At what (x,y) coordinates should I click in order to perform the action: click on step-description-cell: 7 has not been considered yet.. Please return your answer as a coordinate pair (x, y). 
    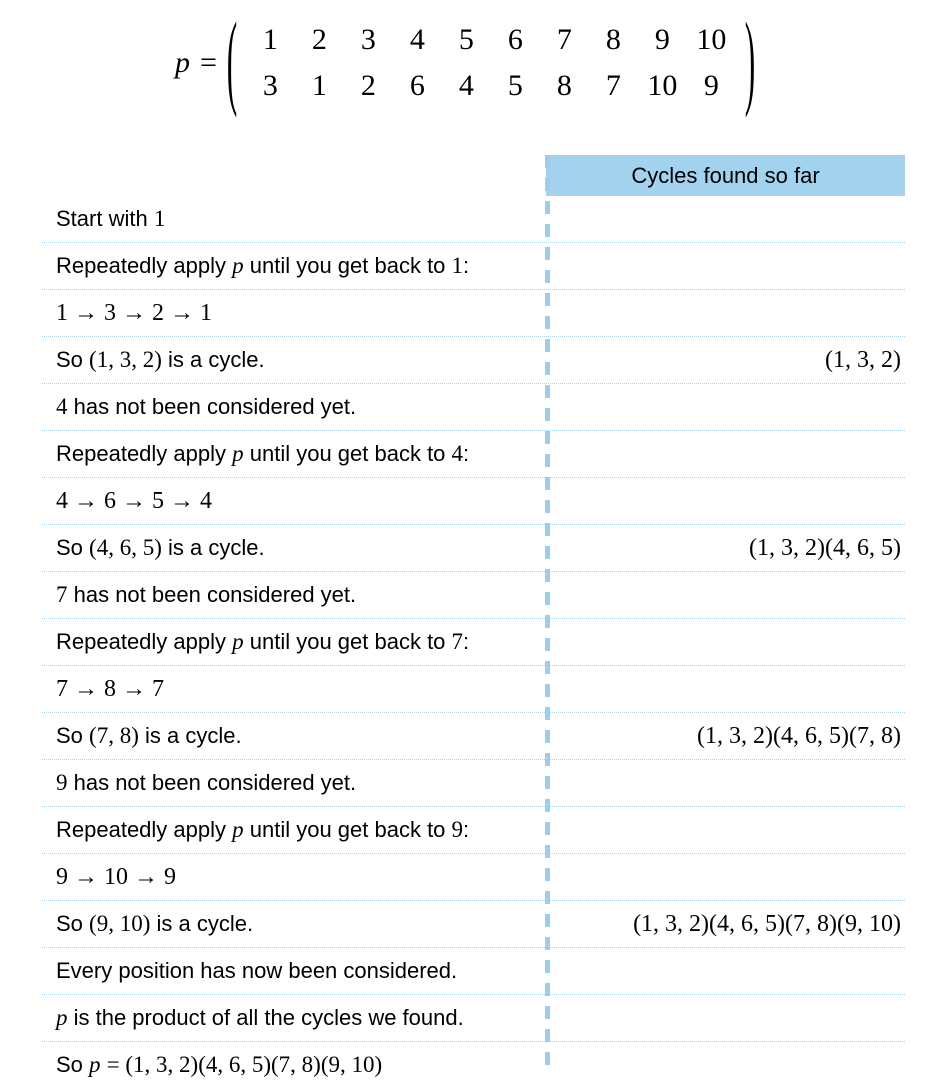
    Looking at the image, I should click on (206, 594).